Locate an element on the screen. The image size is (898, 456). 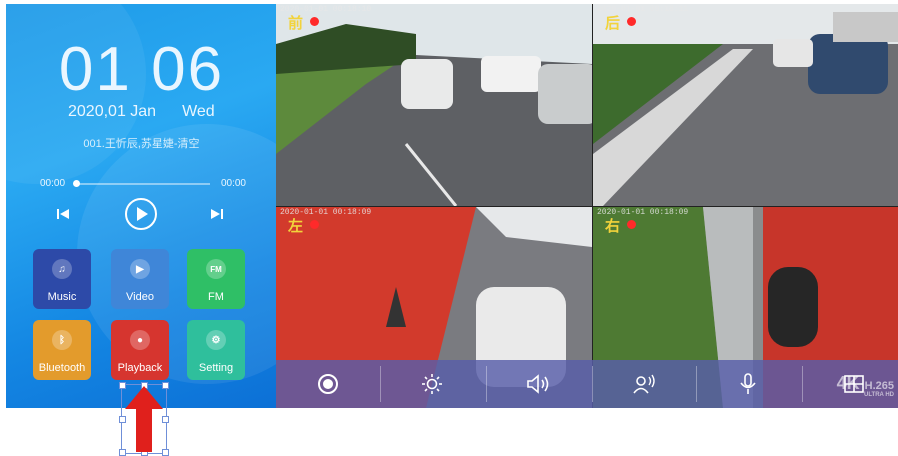
brightness-icon is located at coordinates (432, 384).